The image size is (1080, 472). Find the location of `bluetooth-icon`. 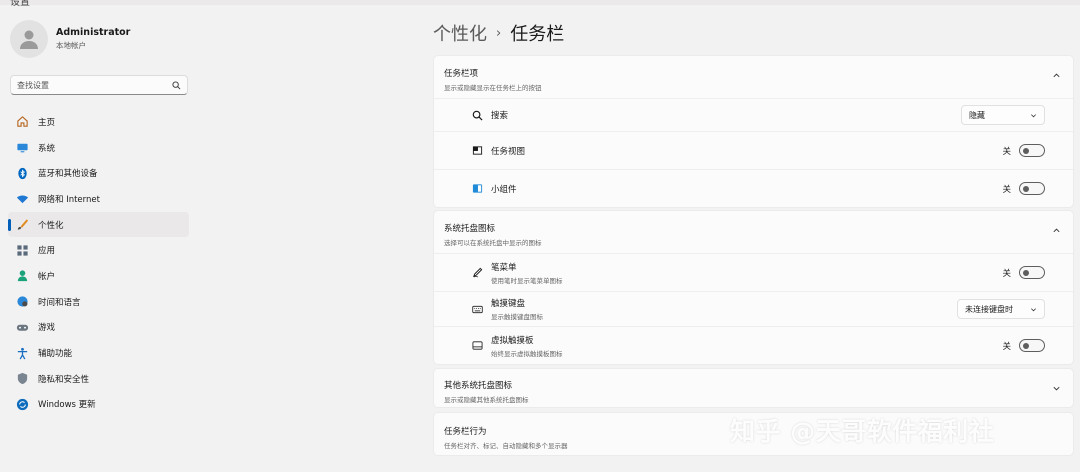

bluetooth-icon is located at coordinates (22, 173).